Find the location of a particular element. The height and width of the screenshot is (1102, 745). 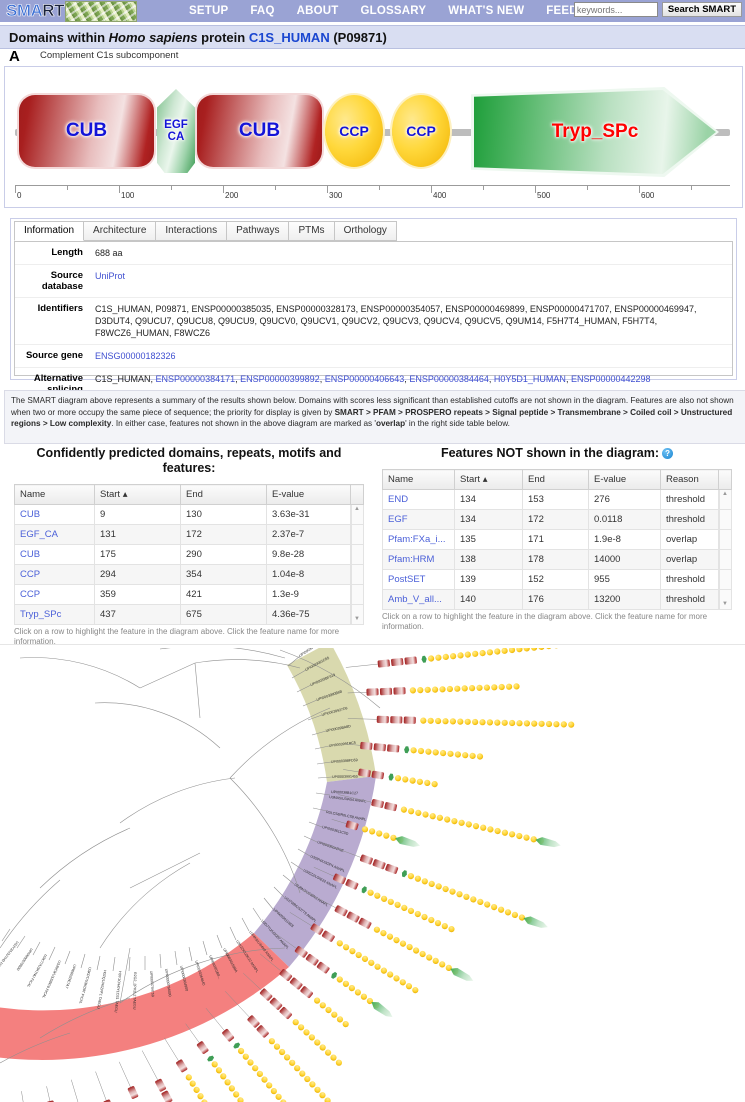

table-scrollbar: ▲ is located at coordinates (357, 514).